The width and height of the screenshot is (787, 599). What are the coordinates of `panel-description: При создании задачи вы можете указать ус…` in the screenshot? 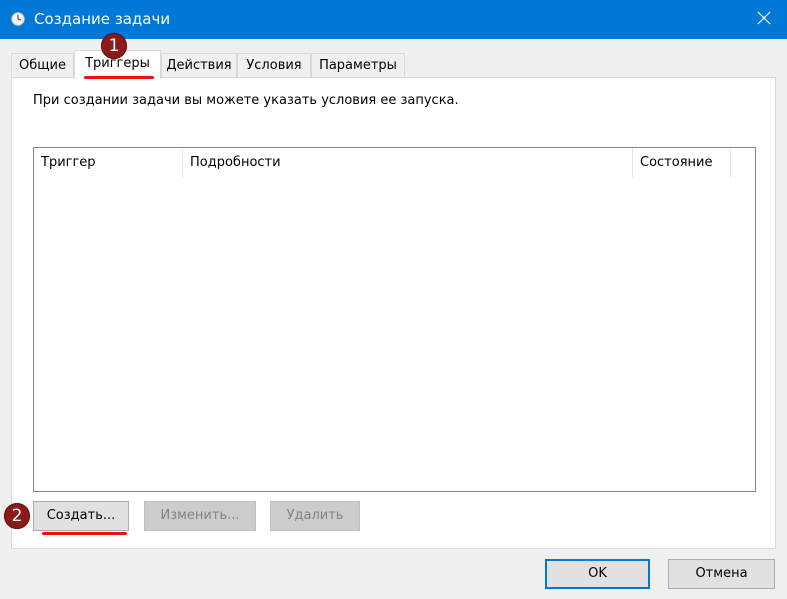 It's located at (246, 100).